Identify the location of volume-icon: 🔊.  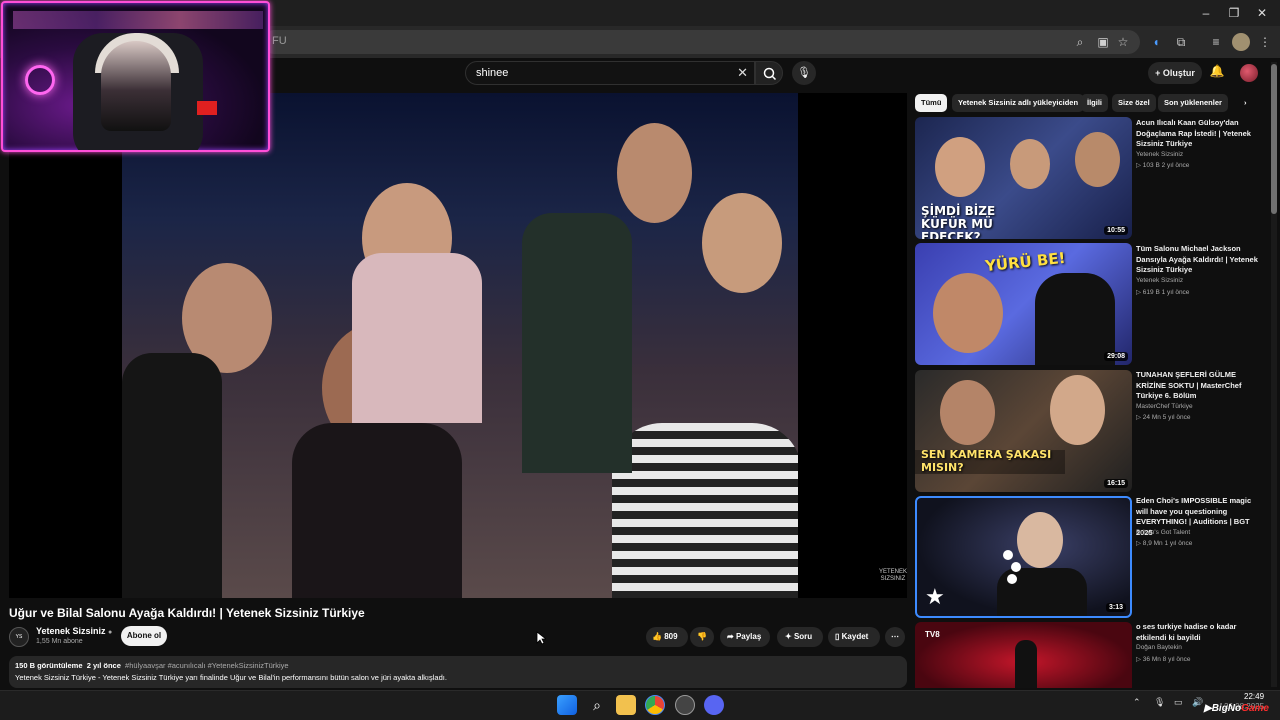
(1197, 702).